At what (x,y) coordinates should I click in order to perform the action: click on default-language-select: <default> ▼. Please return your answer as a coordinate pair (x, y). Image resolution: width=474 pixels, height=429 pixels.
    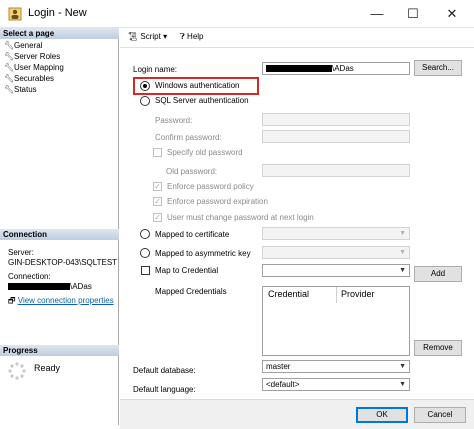
    Looking at the image, I should click on (336, 384).